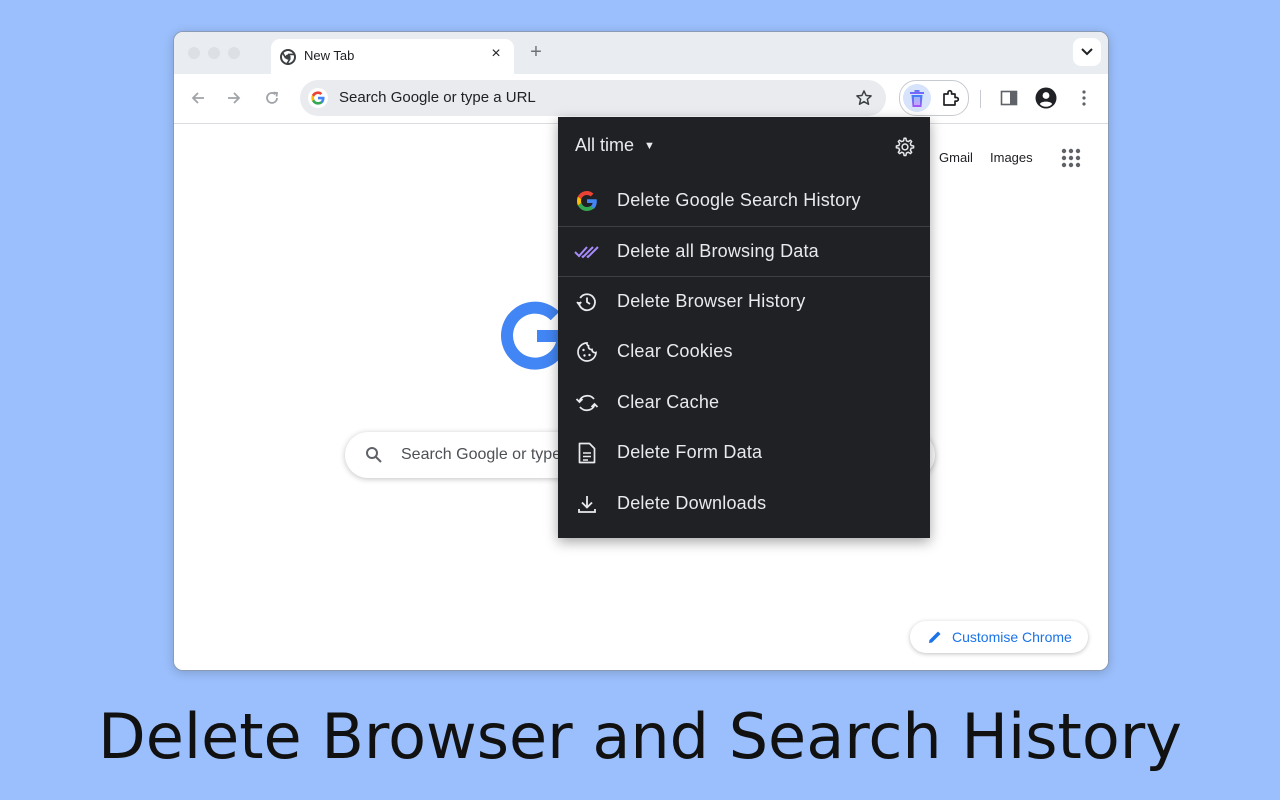 Image resolution: width=1280 pixels, height=800 pixels. I want to click on extensions-button, so click(951, 98).